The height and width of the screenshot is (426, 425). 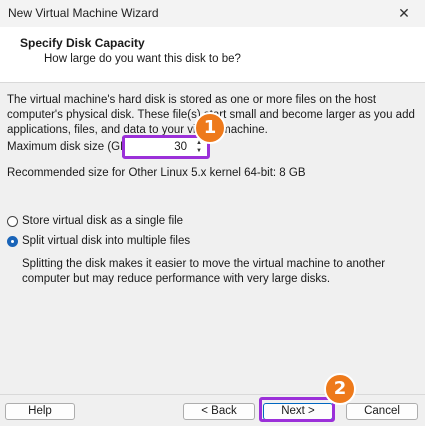 I want to click on step-badge-2: 2, so click(x=340, y=389).